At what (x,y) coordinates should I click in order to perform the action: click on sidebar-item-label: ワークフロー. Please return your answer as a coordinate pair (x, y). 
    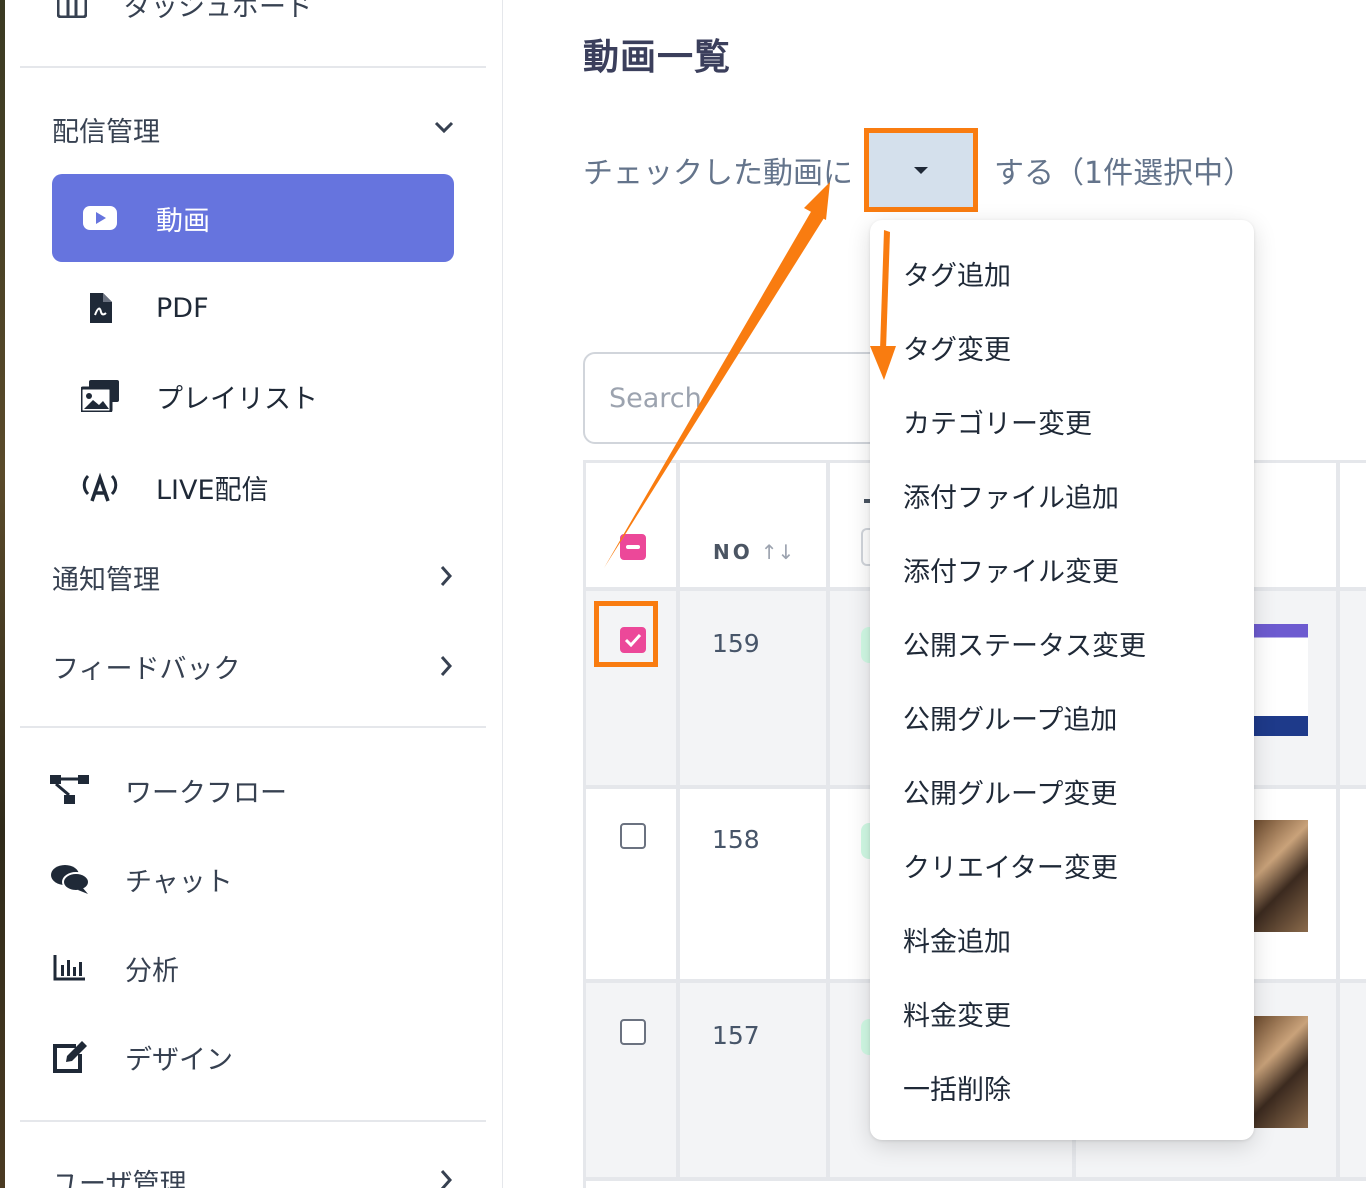
    Looking at the image, I should click on (206, 793).